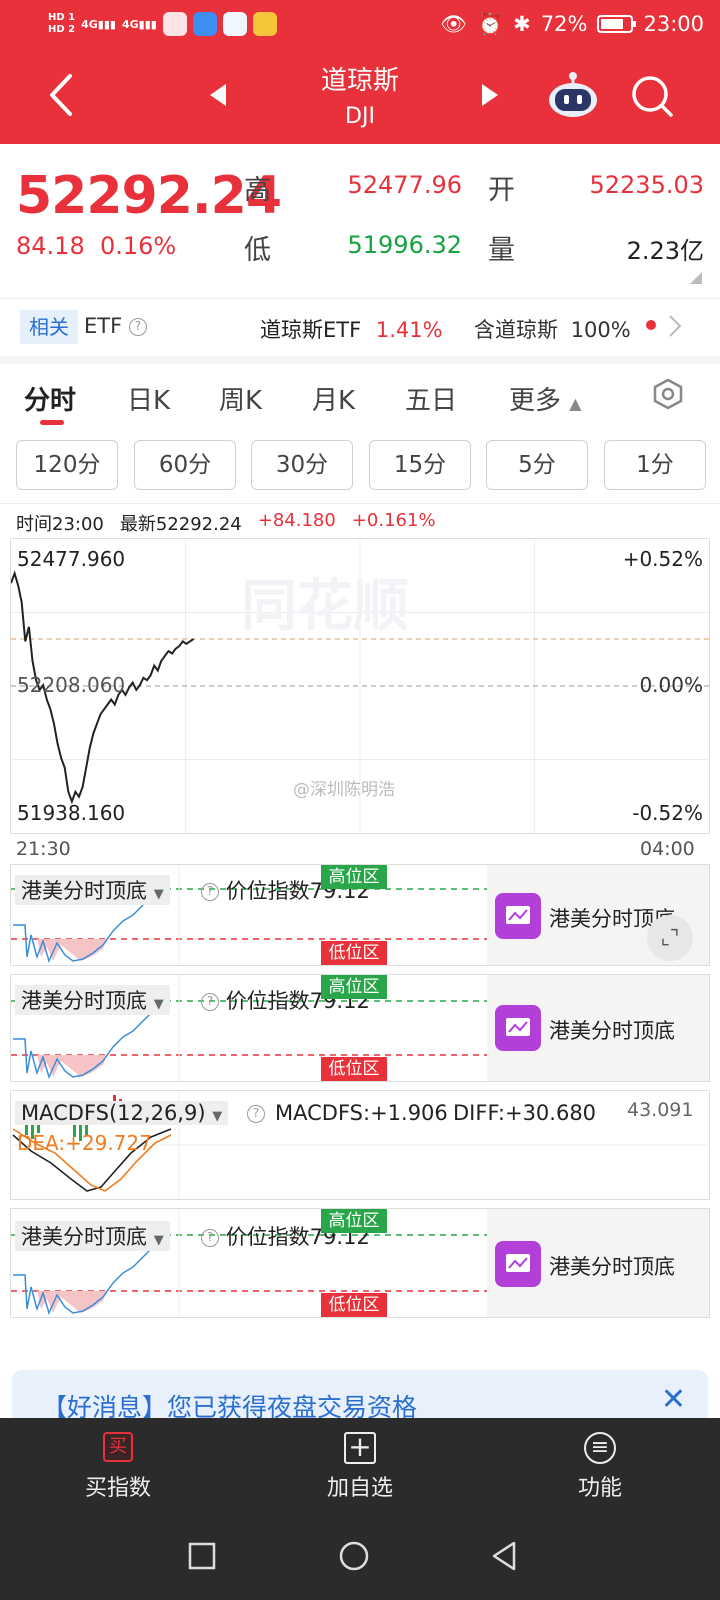 This screenshot has height=1600, width=720. What do you see at coordinates (234, 24) in the screenshot?
I see `shield-app-icon` at bounding box center [234, 24].